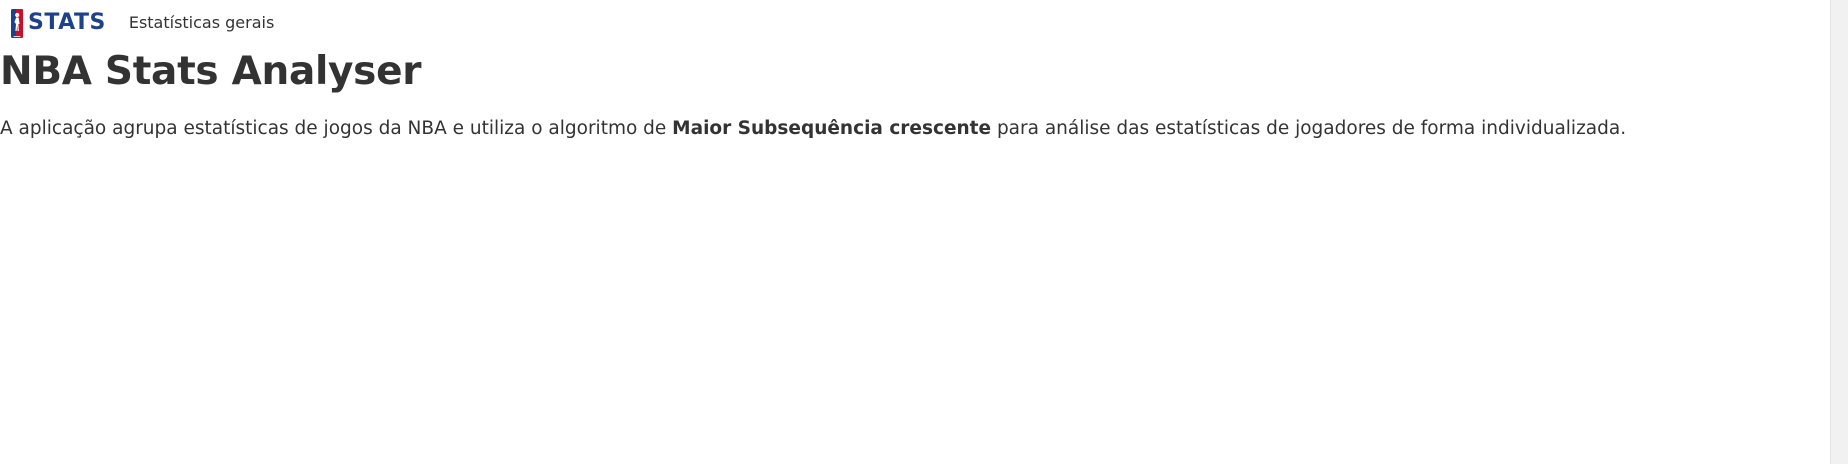 The image size is (1848, 464). What do you see at coordinates (915, 23) in the screenshot?
I see `navbar: STATS Estatísticas gerais` at bounding box center [915, 23].